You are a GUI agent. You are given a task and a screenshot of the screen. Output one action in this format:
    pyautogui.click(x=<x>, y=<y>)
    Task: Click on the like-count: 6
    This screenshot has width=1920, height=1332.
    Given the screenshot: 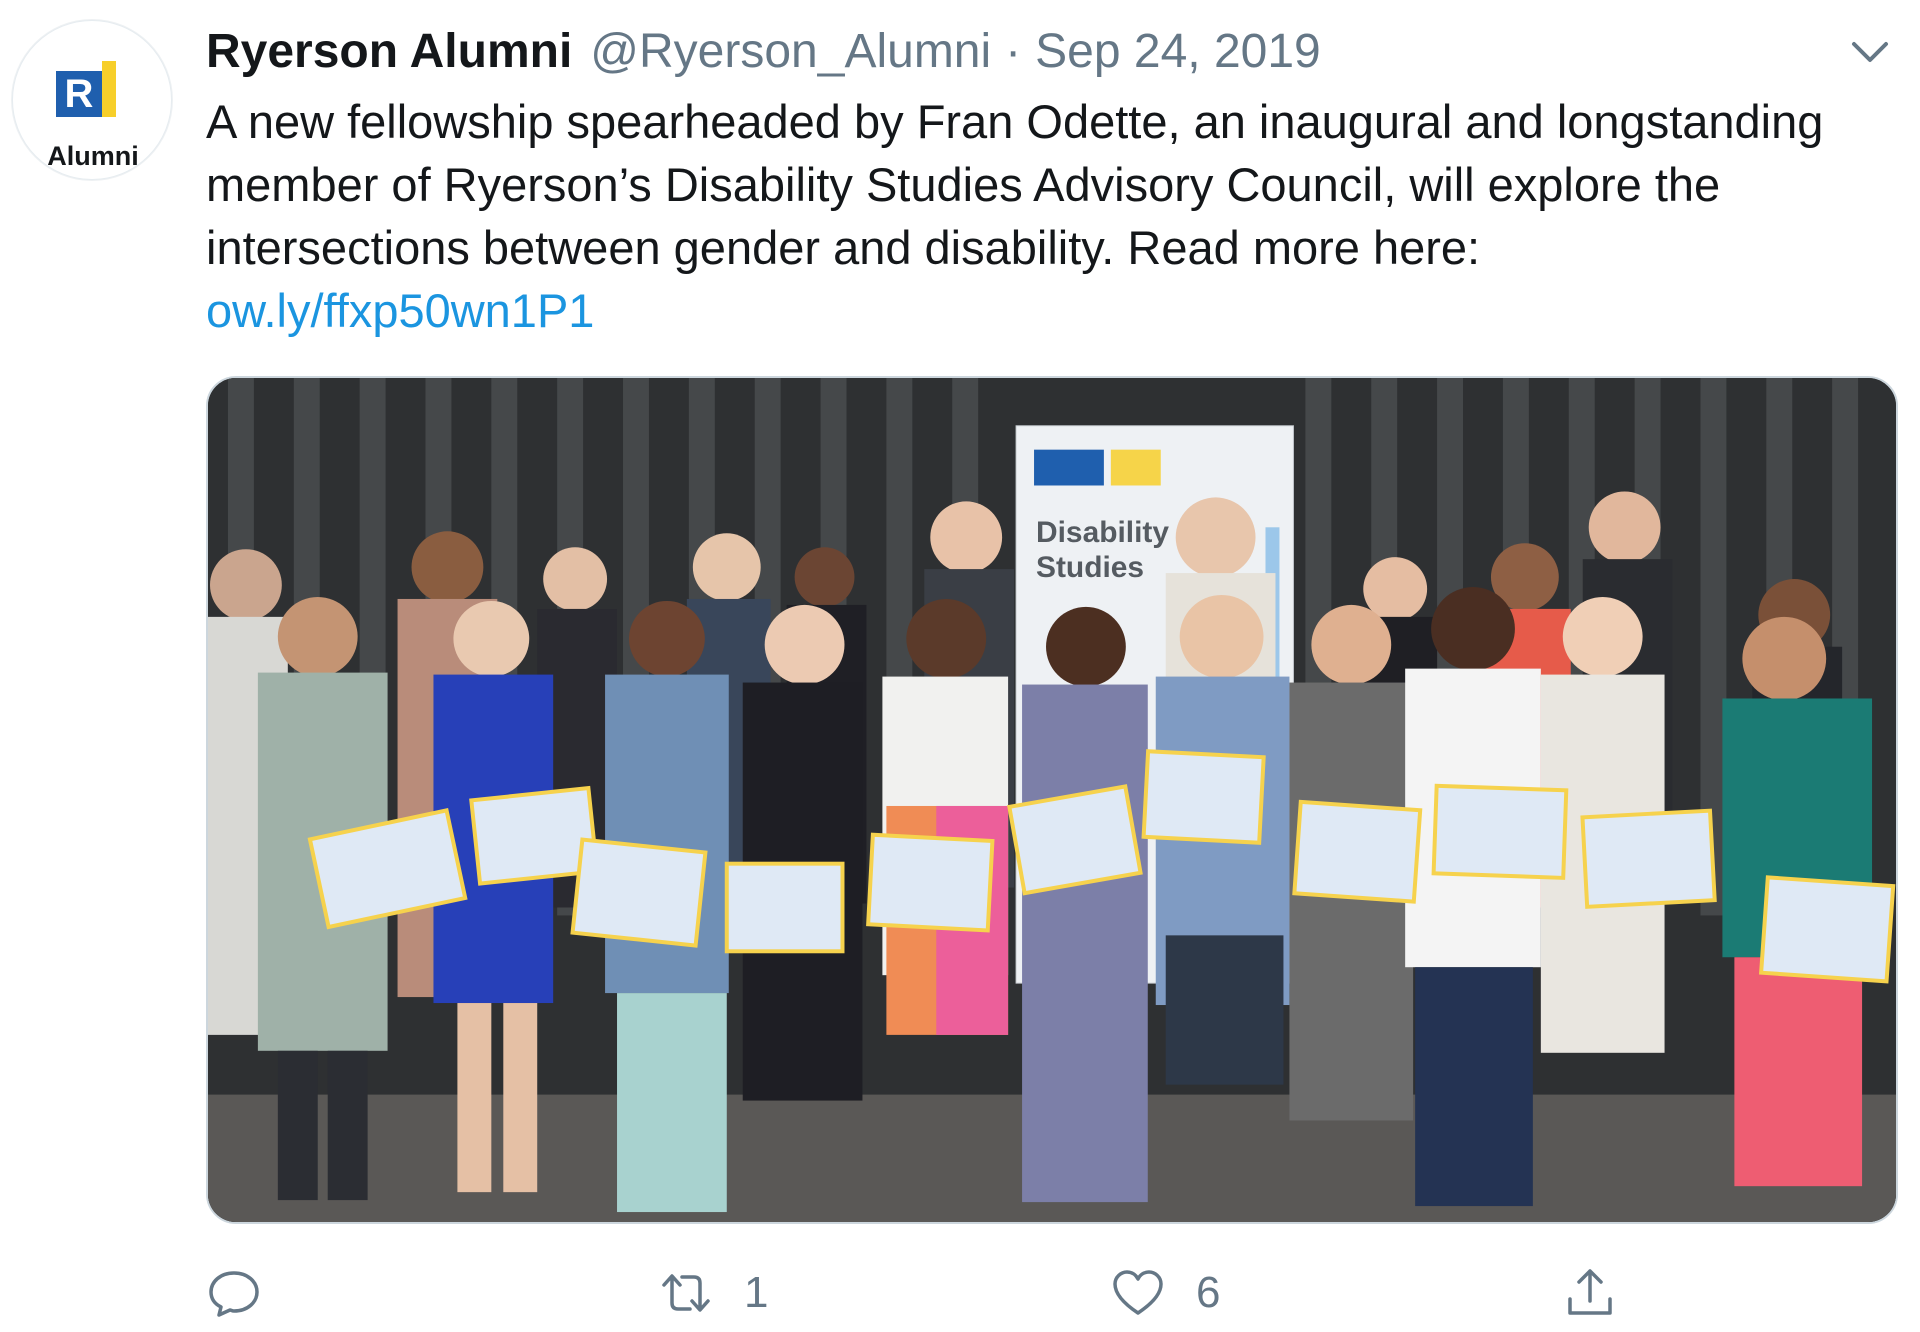 What is the action you would take?
    pyautogui.click(x=1208, y=1292)
    